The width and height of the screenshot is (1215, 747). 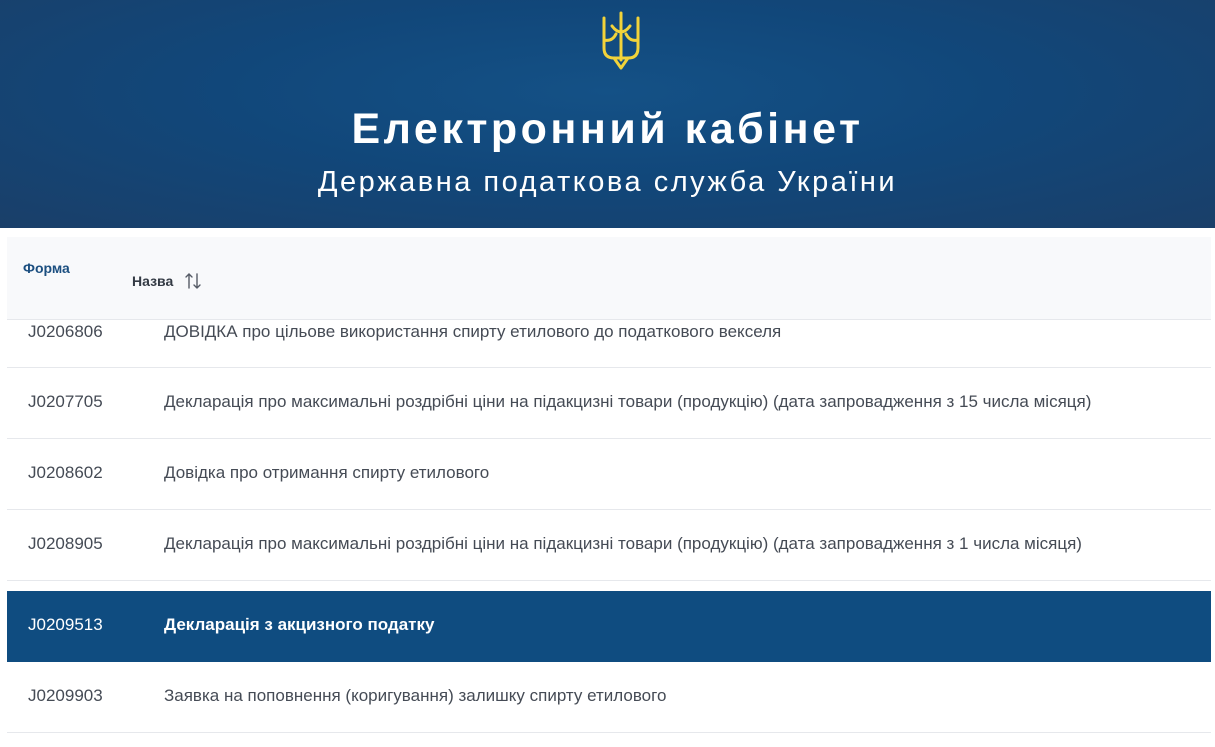 I want to click on column-header-form: Форма, so click(x=46, y=268).